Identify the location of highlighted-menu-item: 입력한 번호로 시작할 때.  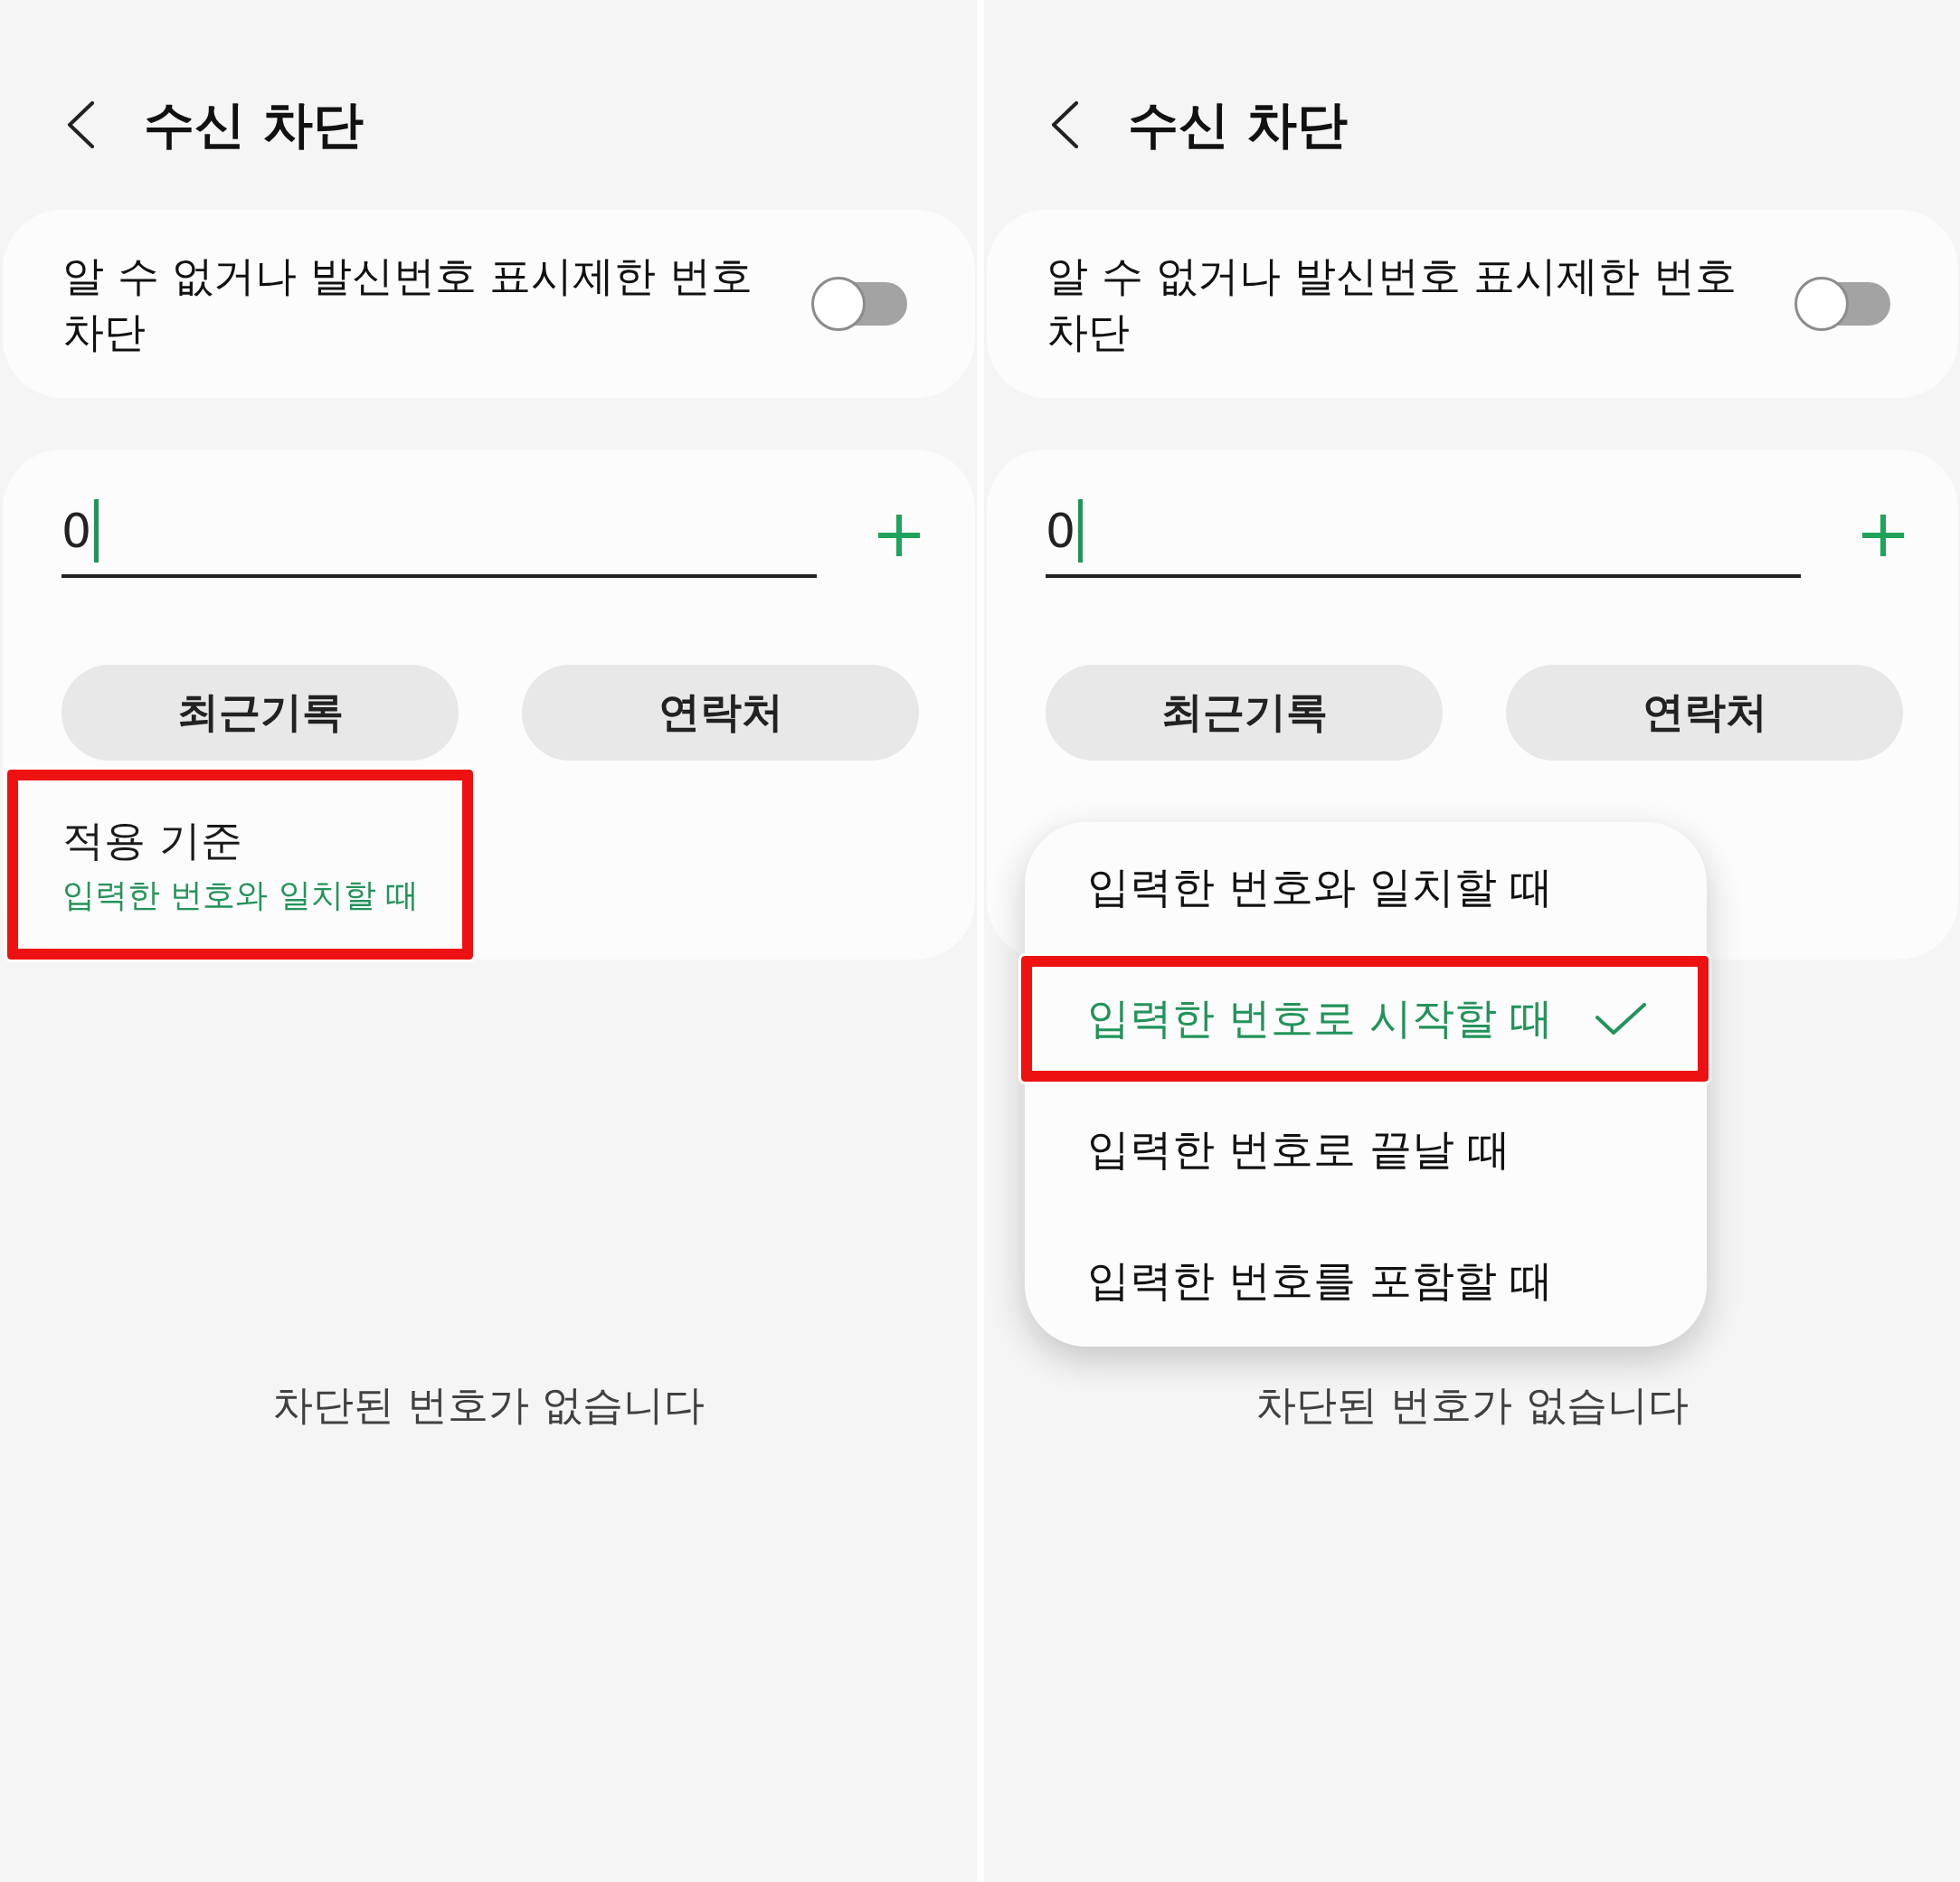
(1364, 1018).